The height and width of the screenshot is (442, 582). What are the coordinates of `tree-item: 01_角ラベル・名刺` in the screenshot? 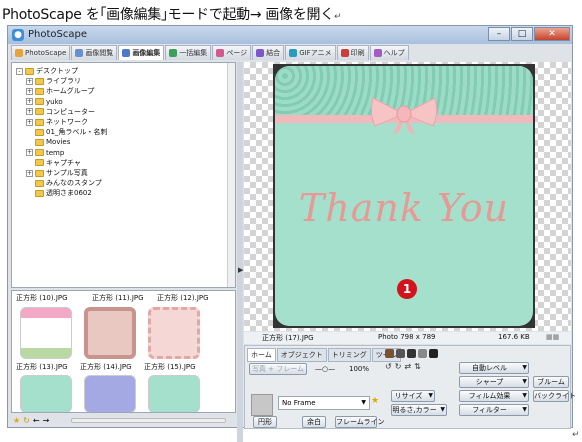 It's located at (66, 132).